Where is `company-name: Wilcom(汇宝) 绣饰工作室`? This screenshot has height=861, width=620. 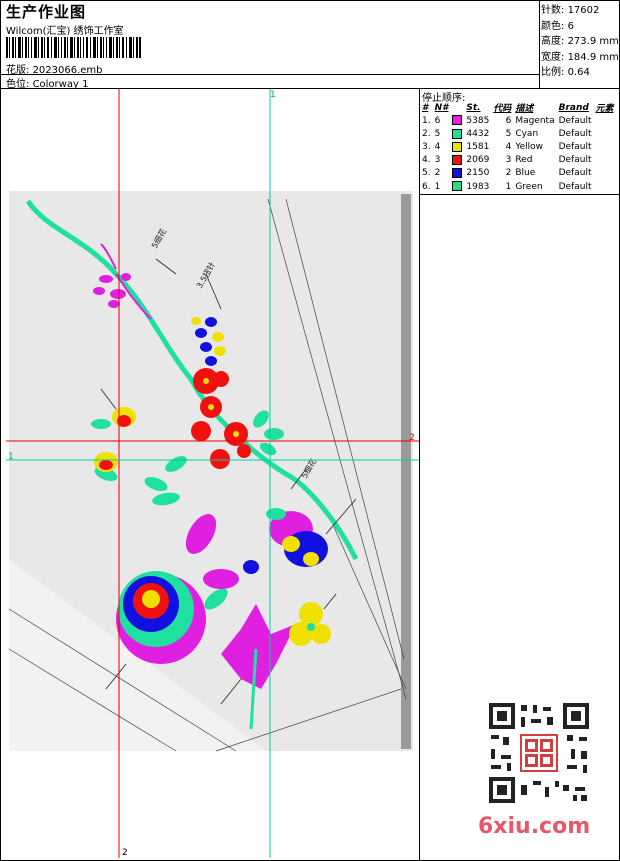 company-name: Wilcom(汇宝) 绣饰工作室 is located at coordinates (65, 31).